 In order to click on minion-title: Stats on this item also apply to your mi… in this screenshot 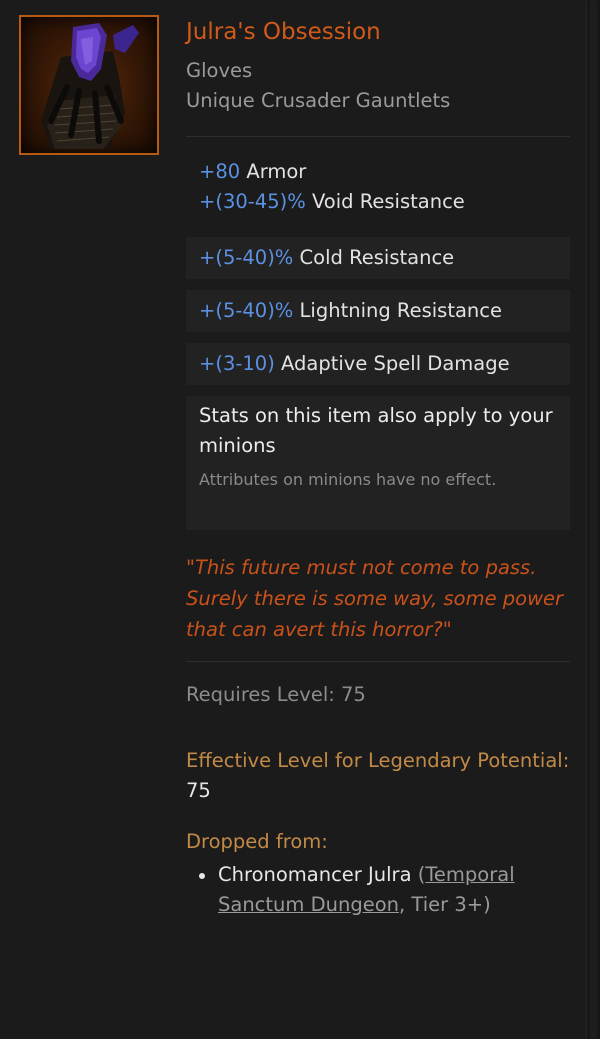, I will do `click(376, 430)`.